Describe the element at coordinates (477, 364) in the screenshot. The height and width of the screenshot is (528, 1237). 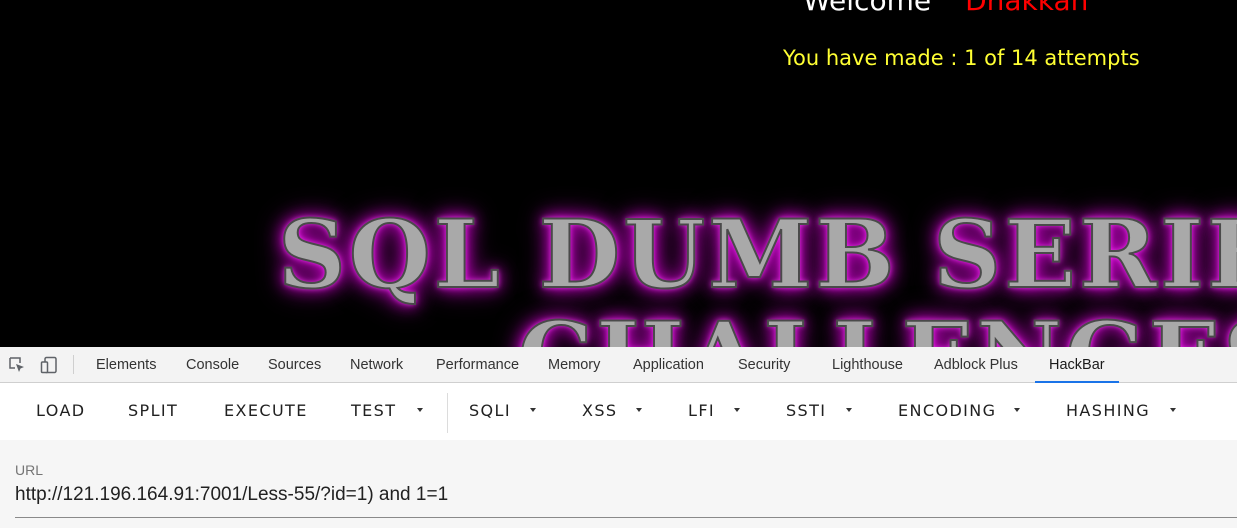
I see `tab-performance: Performance` at that location.